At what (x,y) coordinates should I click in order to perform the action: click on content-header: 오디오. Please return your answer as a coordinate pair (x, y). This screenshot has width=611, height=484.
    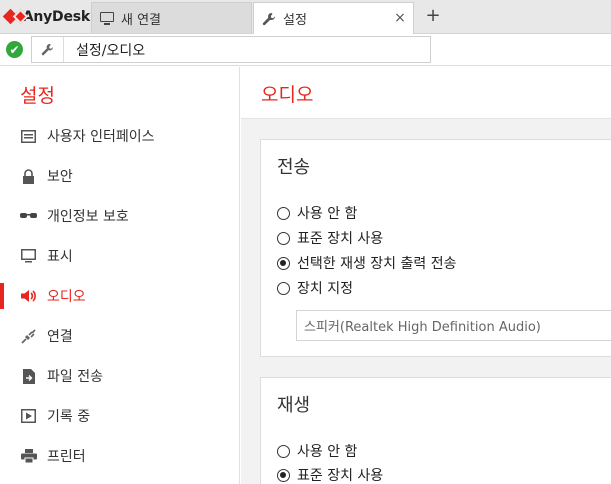
    Looking at the image, I should click on (426, 93).